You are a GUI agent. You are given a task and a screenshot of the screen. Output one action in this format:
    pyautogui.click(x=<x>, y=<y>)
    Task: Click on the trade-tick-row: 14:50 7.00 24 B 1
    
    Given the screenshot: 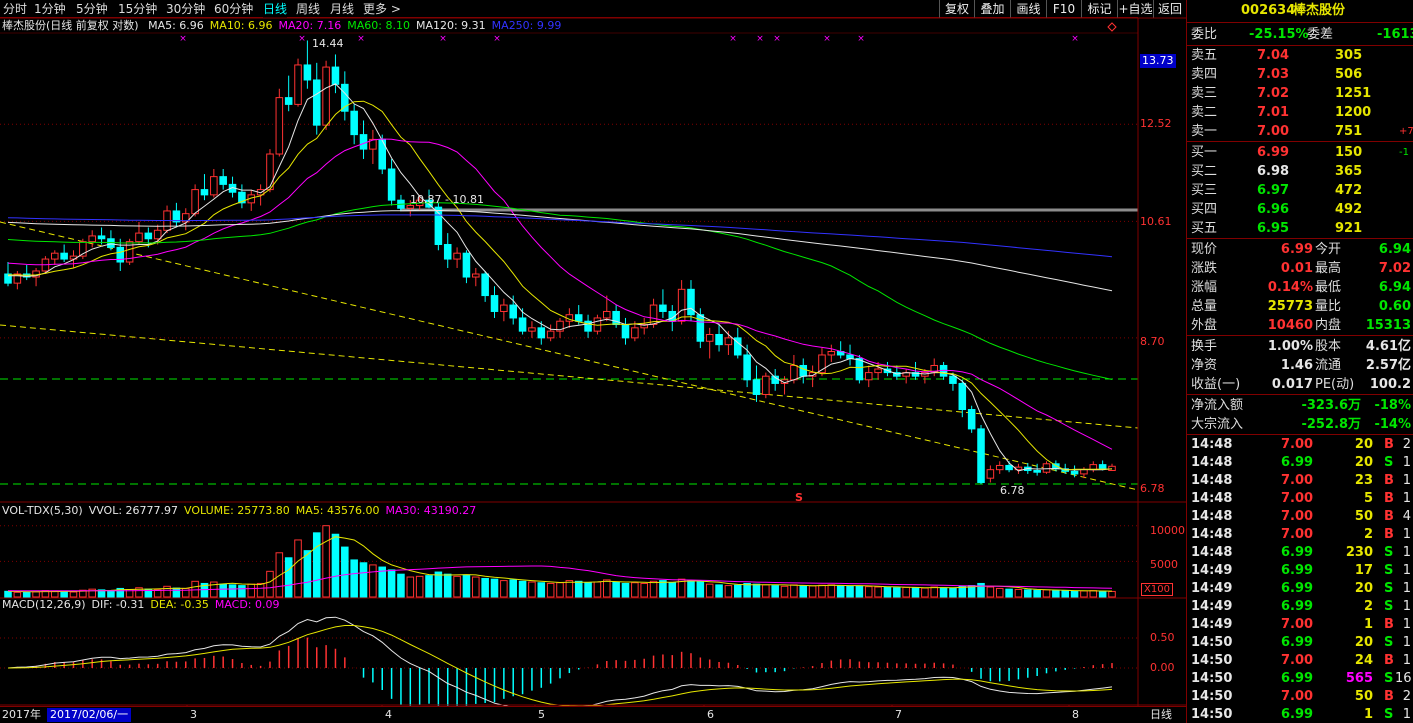 What is the action you would take?
    pyautogui.click(x=1301, y=660)
    